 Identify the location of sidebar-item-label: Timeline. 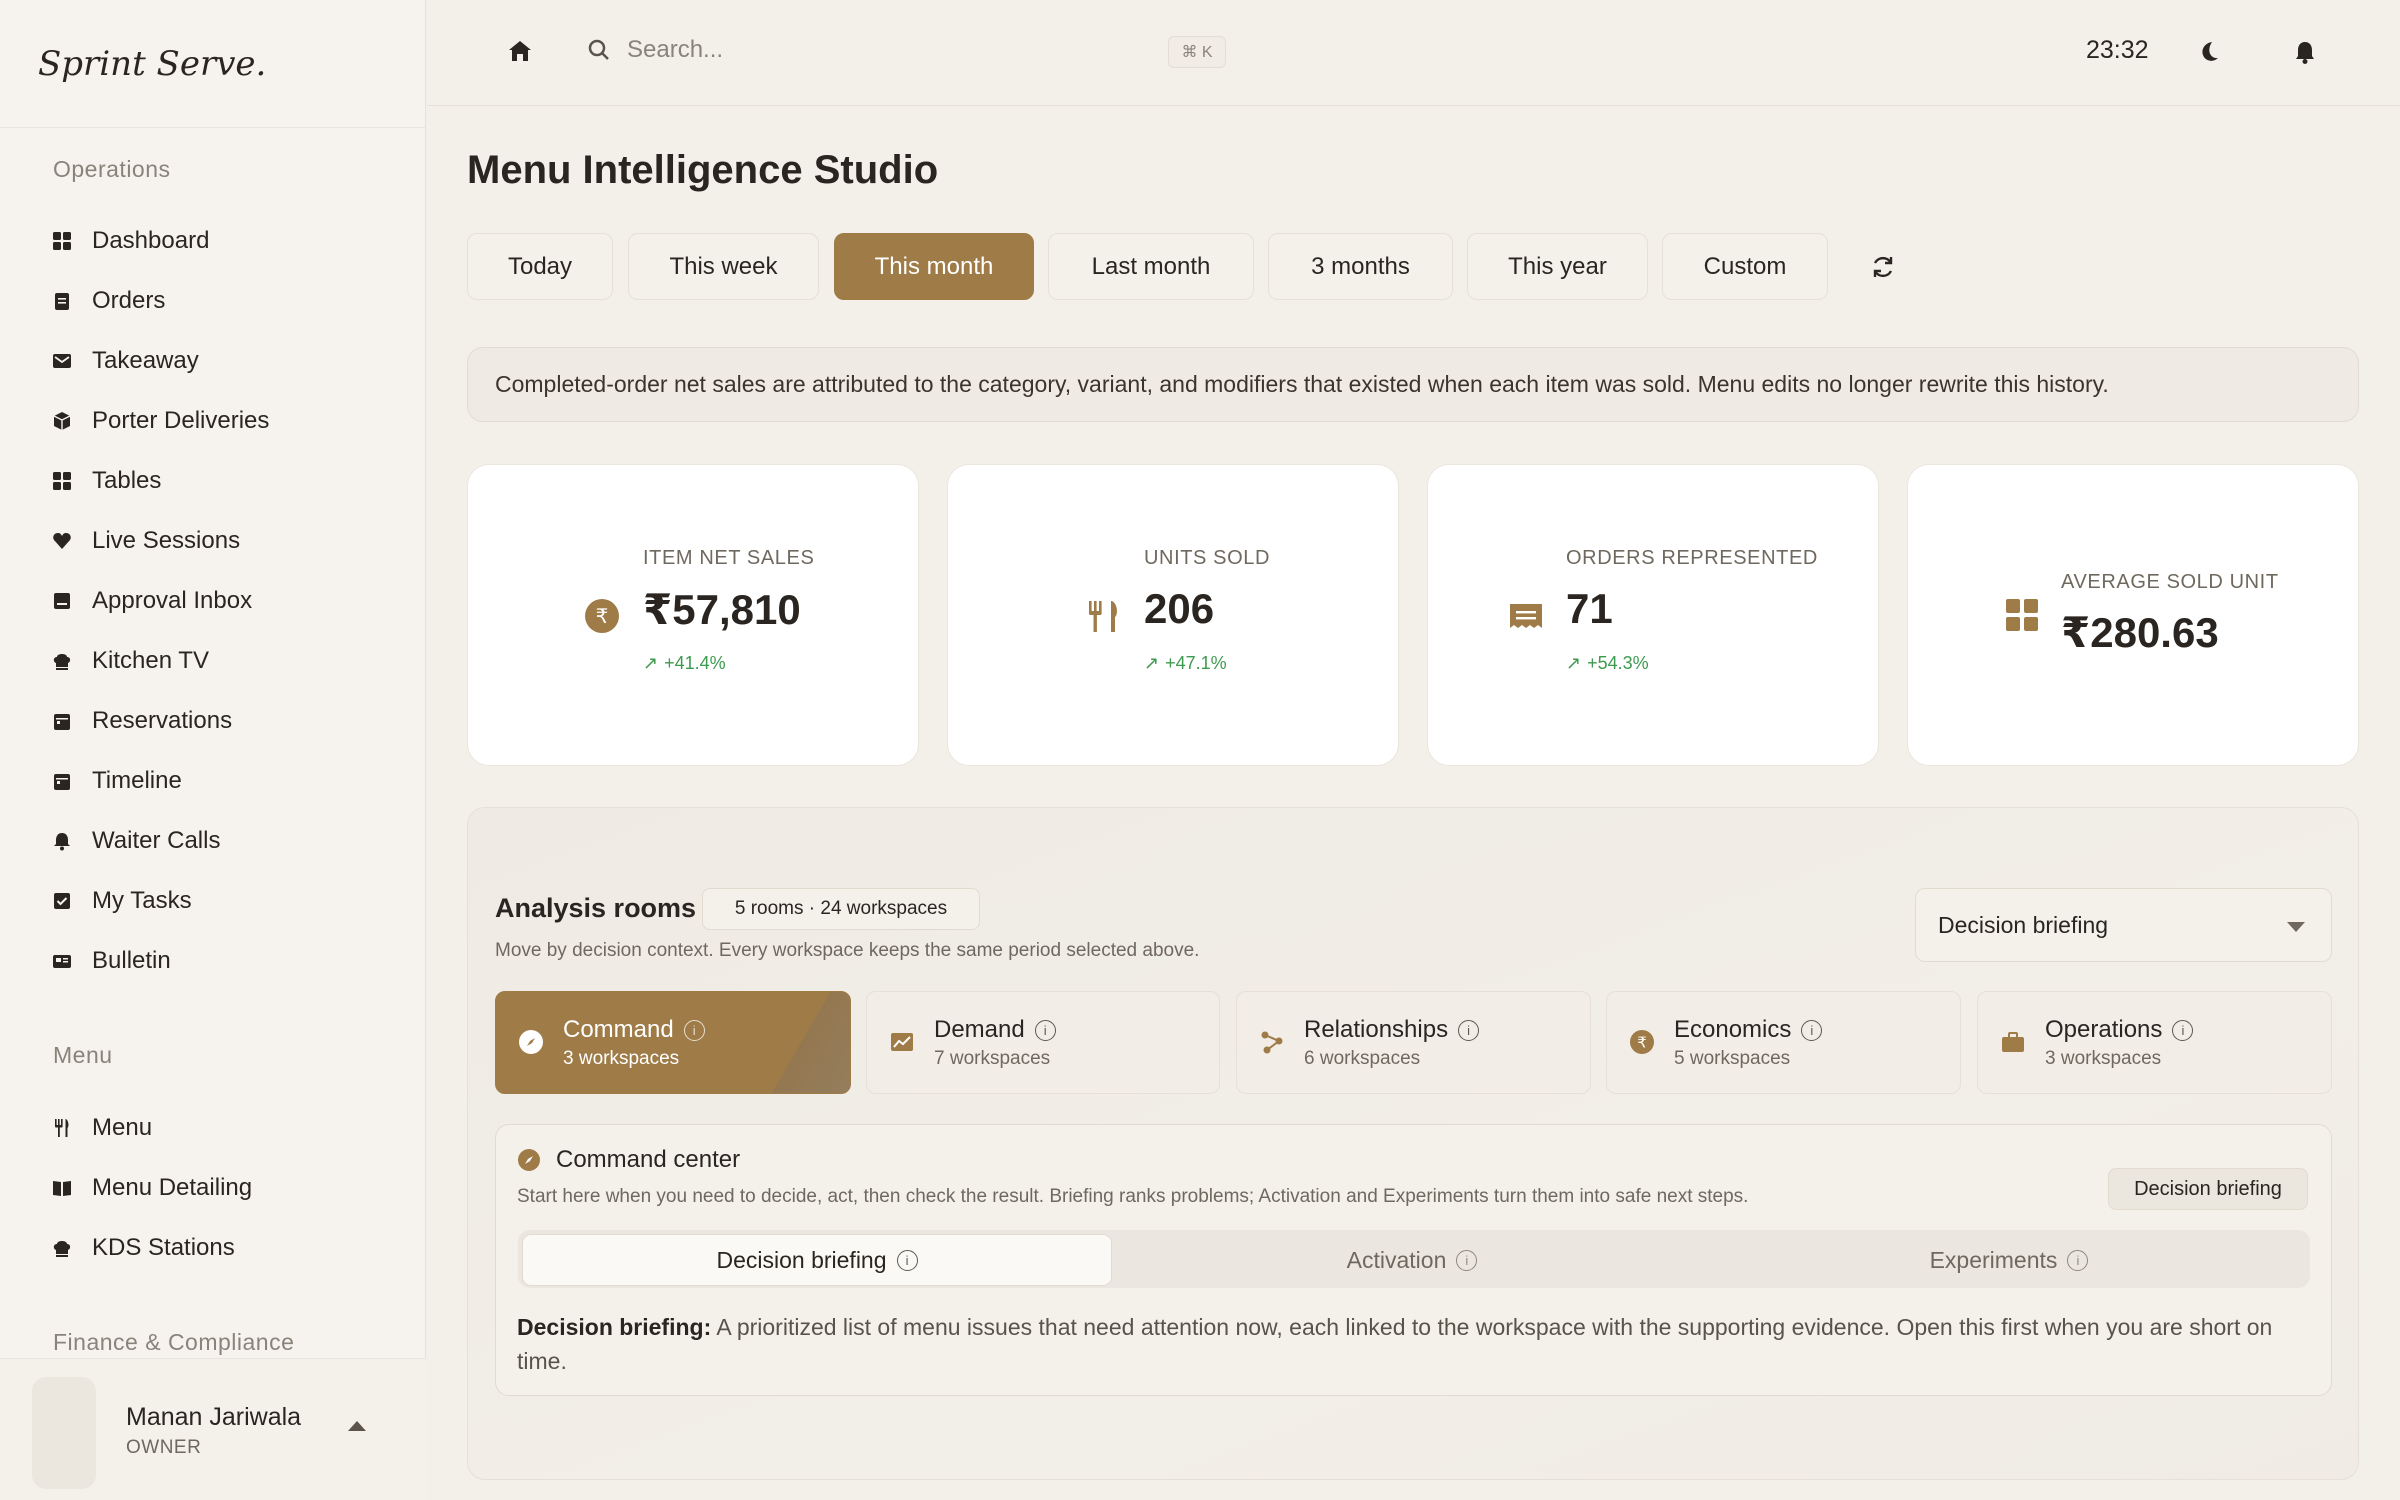
(137, 780).